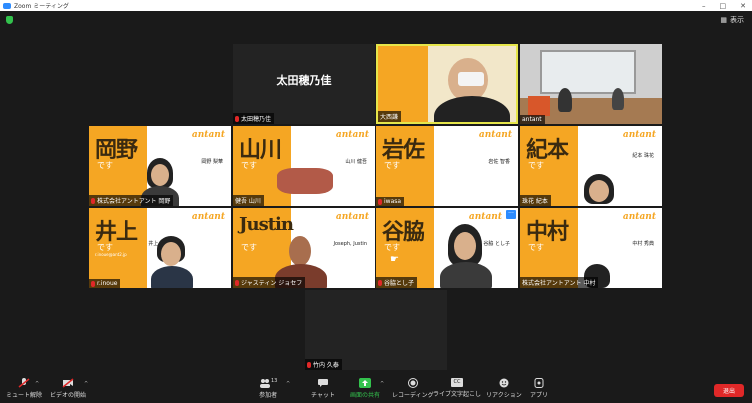 Image resolution: width=752 pixels, height=403 pixels. Describe the element at coordinates (288, 384) in the screenshot. I see `participants-caret-icon: ^` at that location.